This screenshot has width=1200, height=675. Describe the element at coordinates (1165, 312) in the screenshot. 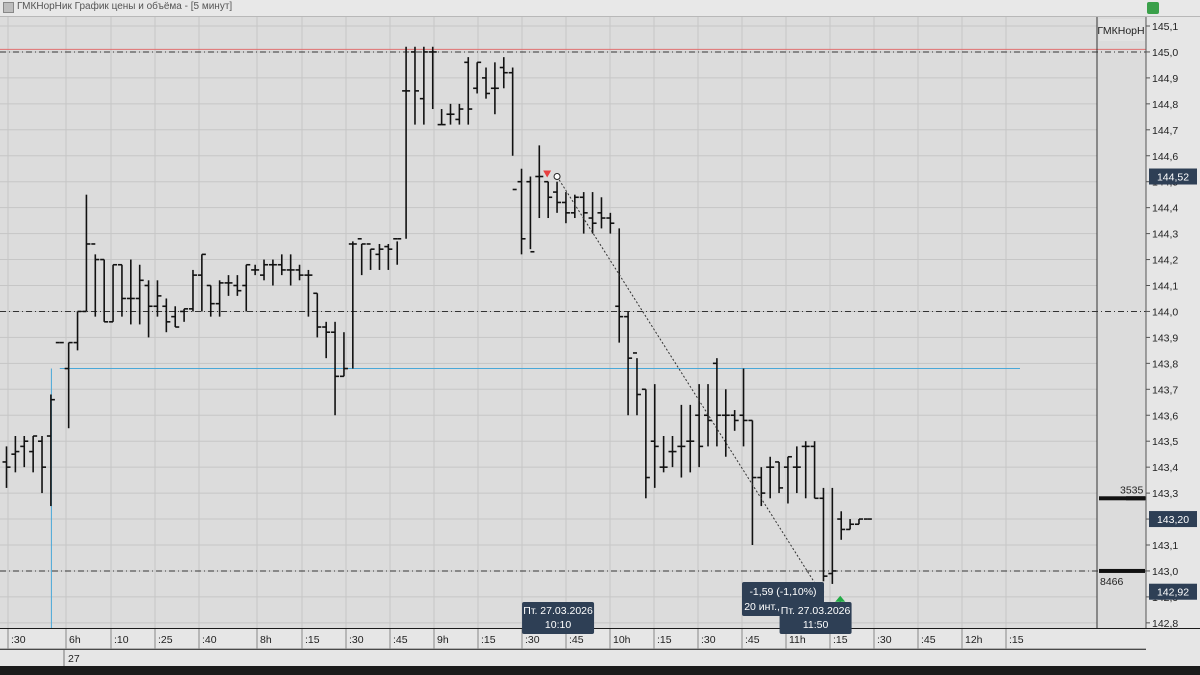

I see `price-tick-label: 144,0` at that location.